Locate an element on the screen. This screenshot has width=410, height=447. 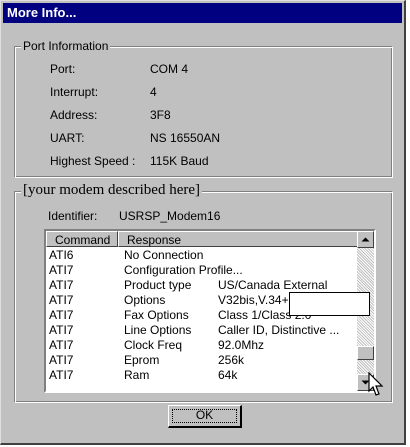
port-info-value: COM 4 is located at coordinates (169, 69).